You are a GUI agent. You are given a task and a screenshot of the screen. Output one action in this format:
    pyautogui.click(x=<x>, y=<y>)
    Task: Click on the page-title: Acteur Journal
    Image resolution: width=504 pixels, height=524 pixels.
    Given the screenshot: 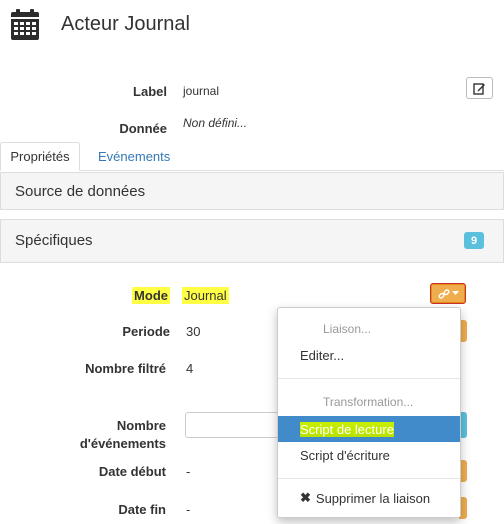 What is the action you would take?
    pyautogui.click(x=125, y=24)
    